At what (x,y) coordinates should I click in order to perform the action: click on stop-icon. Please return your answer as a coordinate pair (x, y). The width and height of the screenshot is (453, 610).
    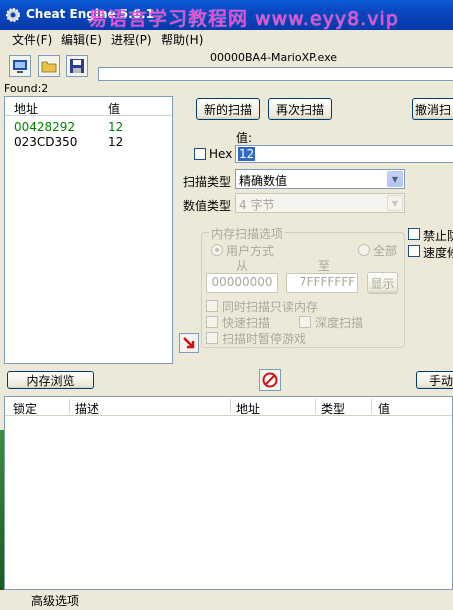
    Looking at the image, I should click on (270, 380).